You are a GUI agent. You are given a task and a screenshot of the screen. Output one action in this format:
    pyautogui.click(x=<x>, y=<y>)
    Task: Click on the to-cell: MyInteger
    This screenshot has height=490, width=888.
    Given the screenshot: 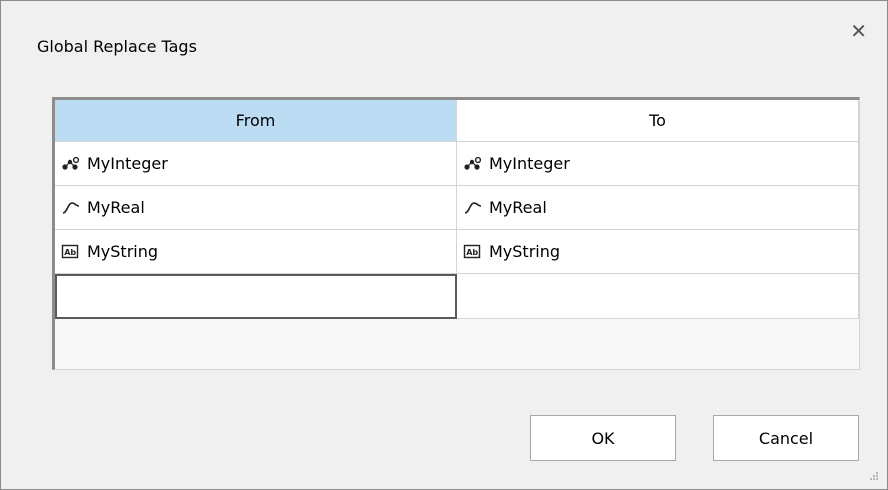 What is the action you would take?
    pyautogui.click(x=658, y=164)
    